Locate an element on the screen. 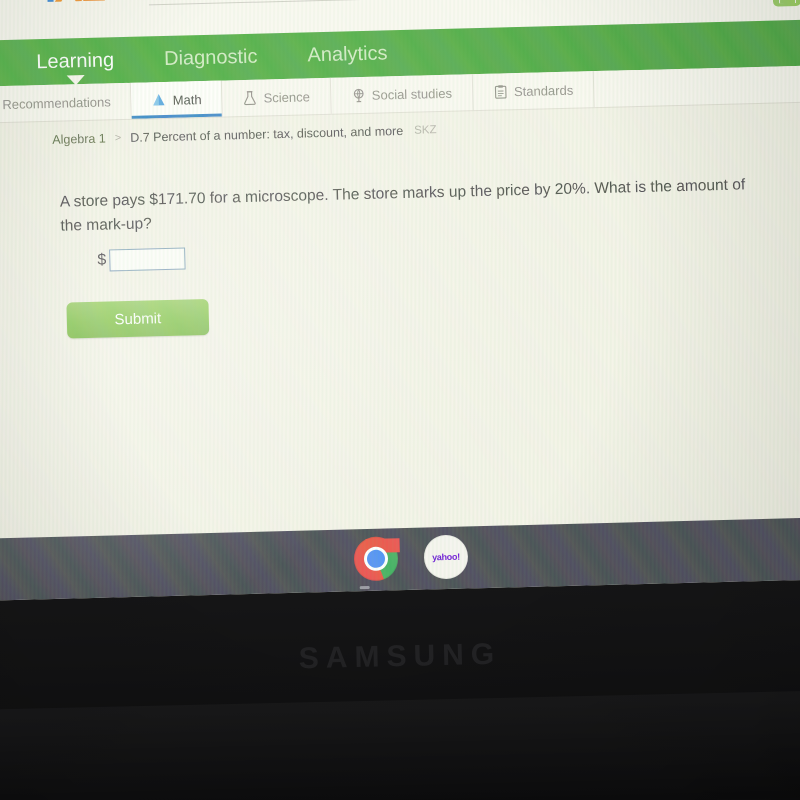  tab-math: Math is located at coordinates (177, 99).